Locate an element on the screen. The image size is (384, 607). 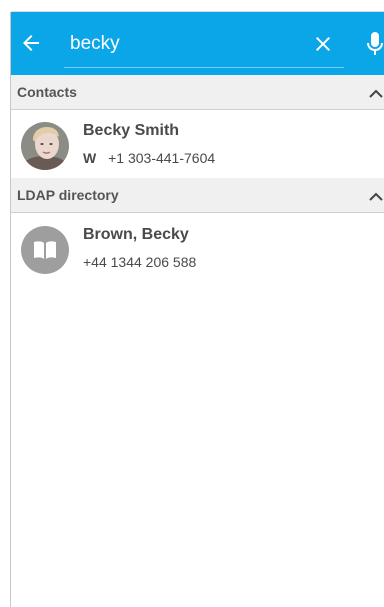
search-underline is located at coordinates (204, 67).